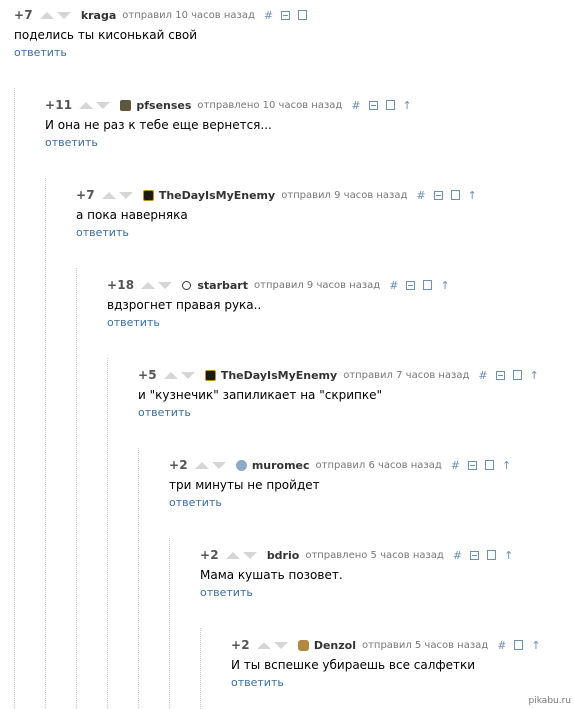 The image size is (574, 709). Describe the element at coordinates (98, 15) in the screenshot. I see `author-link: kraga` at that location.